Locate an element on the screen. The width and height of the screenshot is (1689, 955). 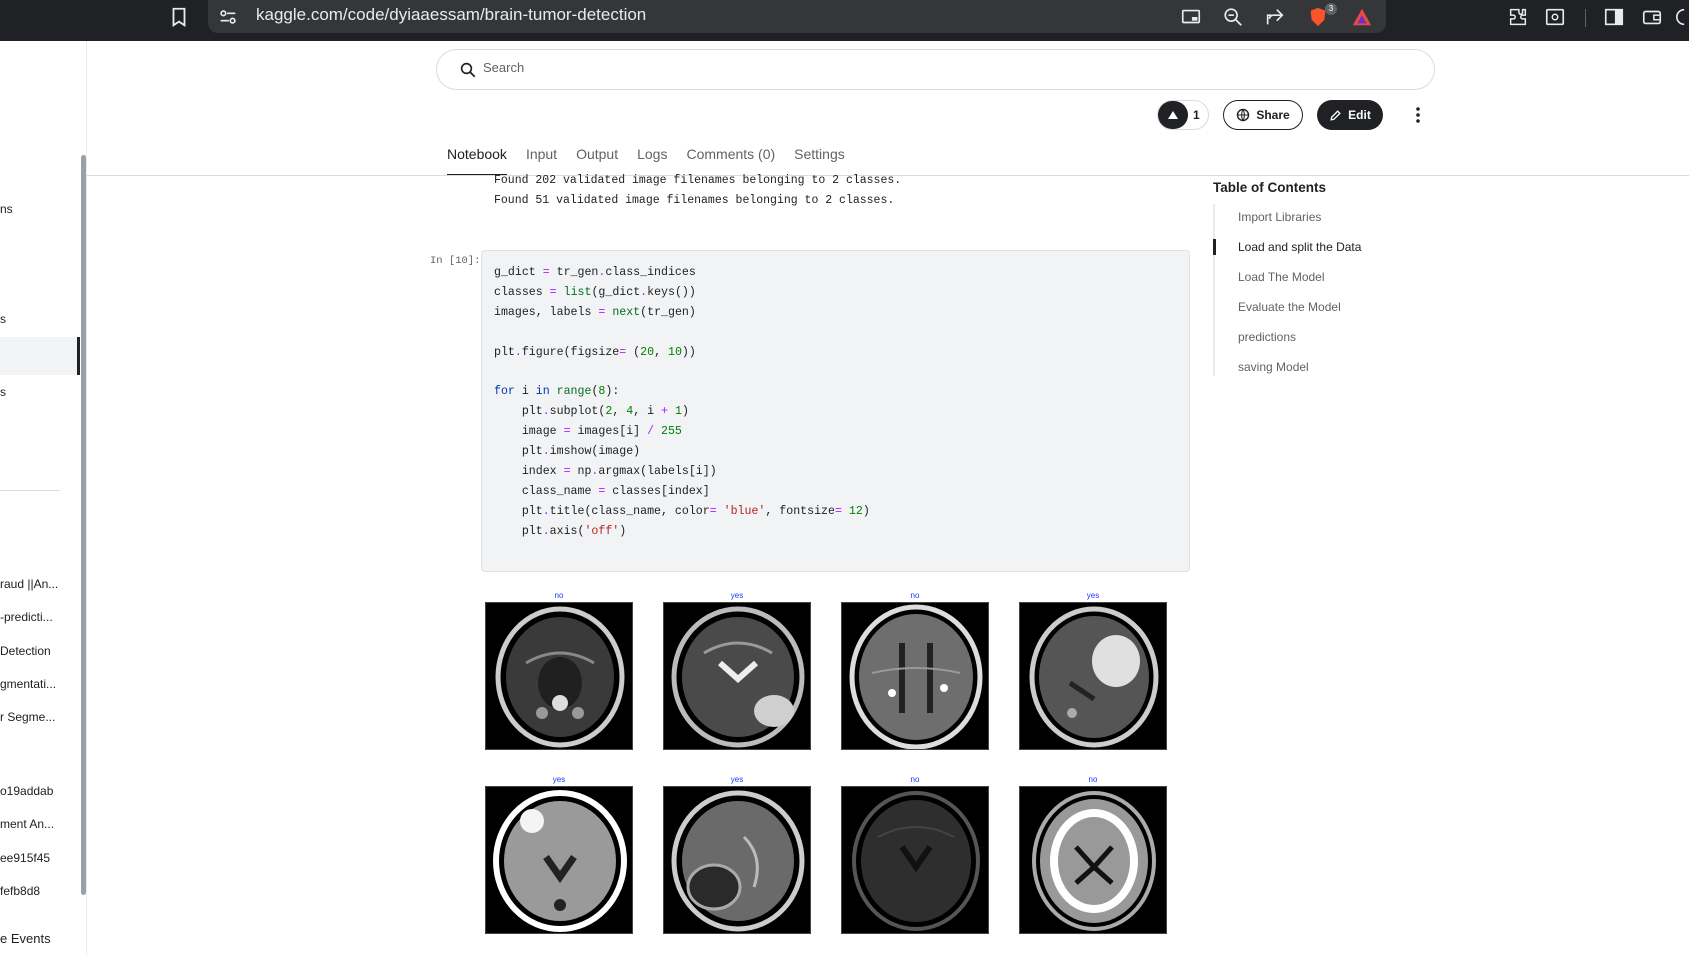
extension-badge: 3 is located at coordinates (1331, 9).